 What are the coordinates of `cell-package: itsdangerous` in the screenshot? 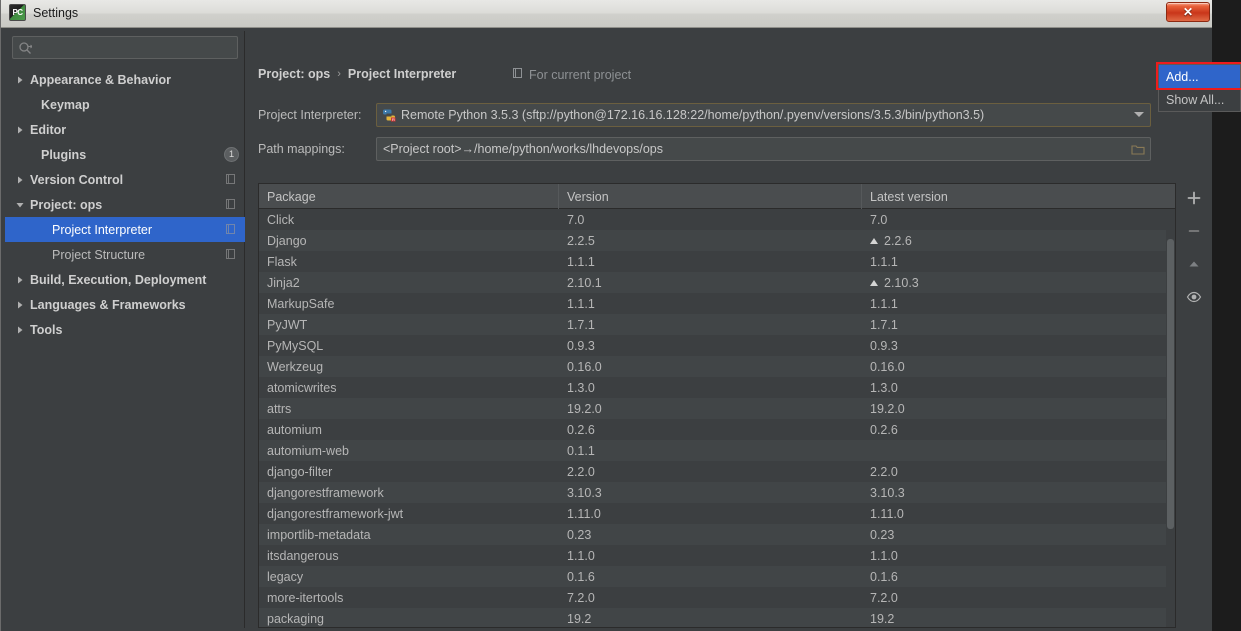 It's located at (303, 555).